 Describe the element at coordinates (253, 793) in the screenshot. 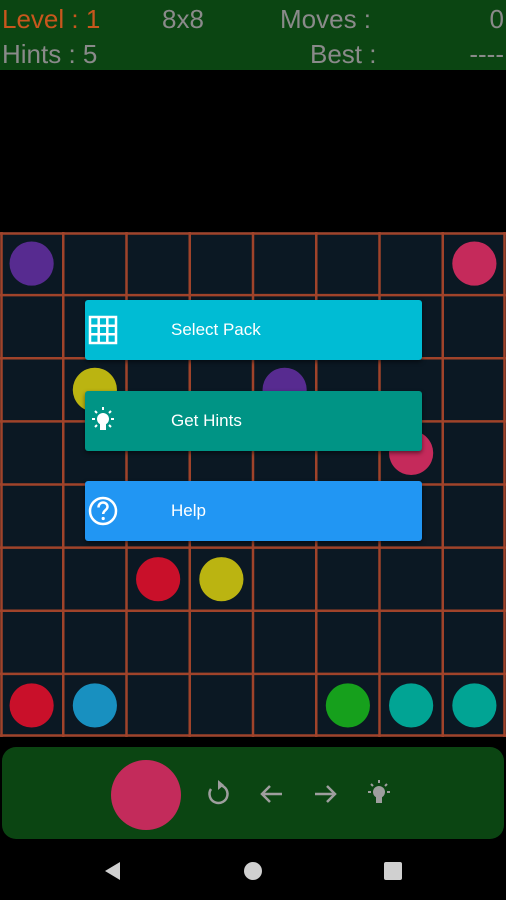

I see `control-bar` at that location.